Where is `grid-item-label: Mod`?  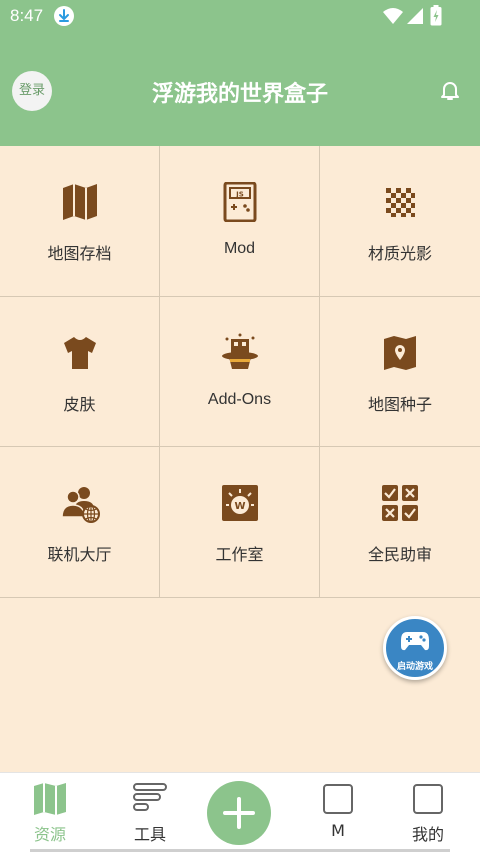
grid-item-label: Mod is located at coordinates (239, 248).